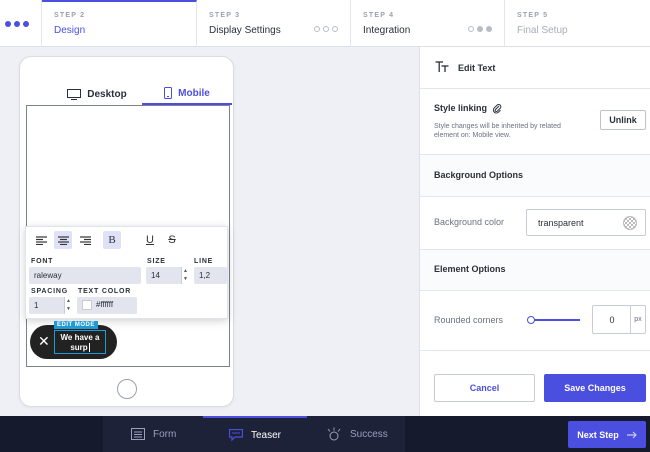  Describe the element at coordinates (105, 291) in the screenshot. I see `text-color-label: TEXT COLOR` at that location.